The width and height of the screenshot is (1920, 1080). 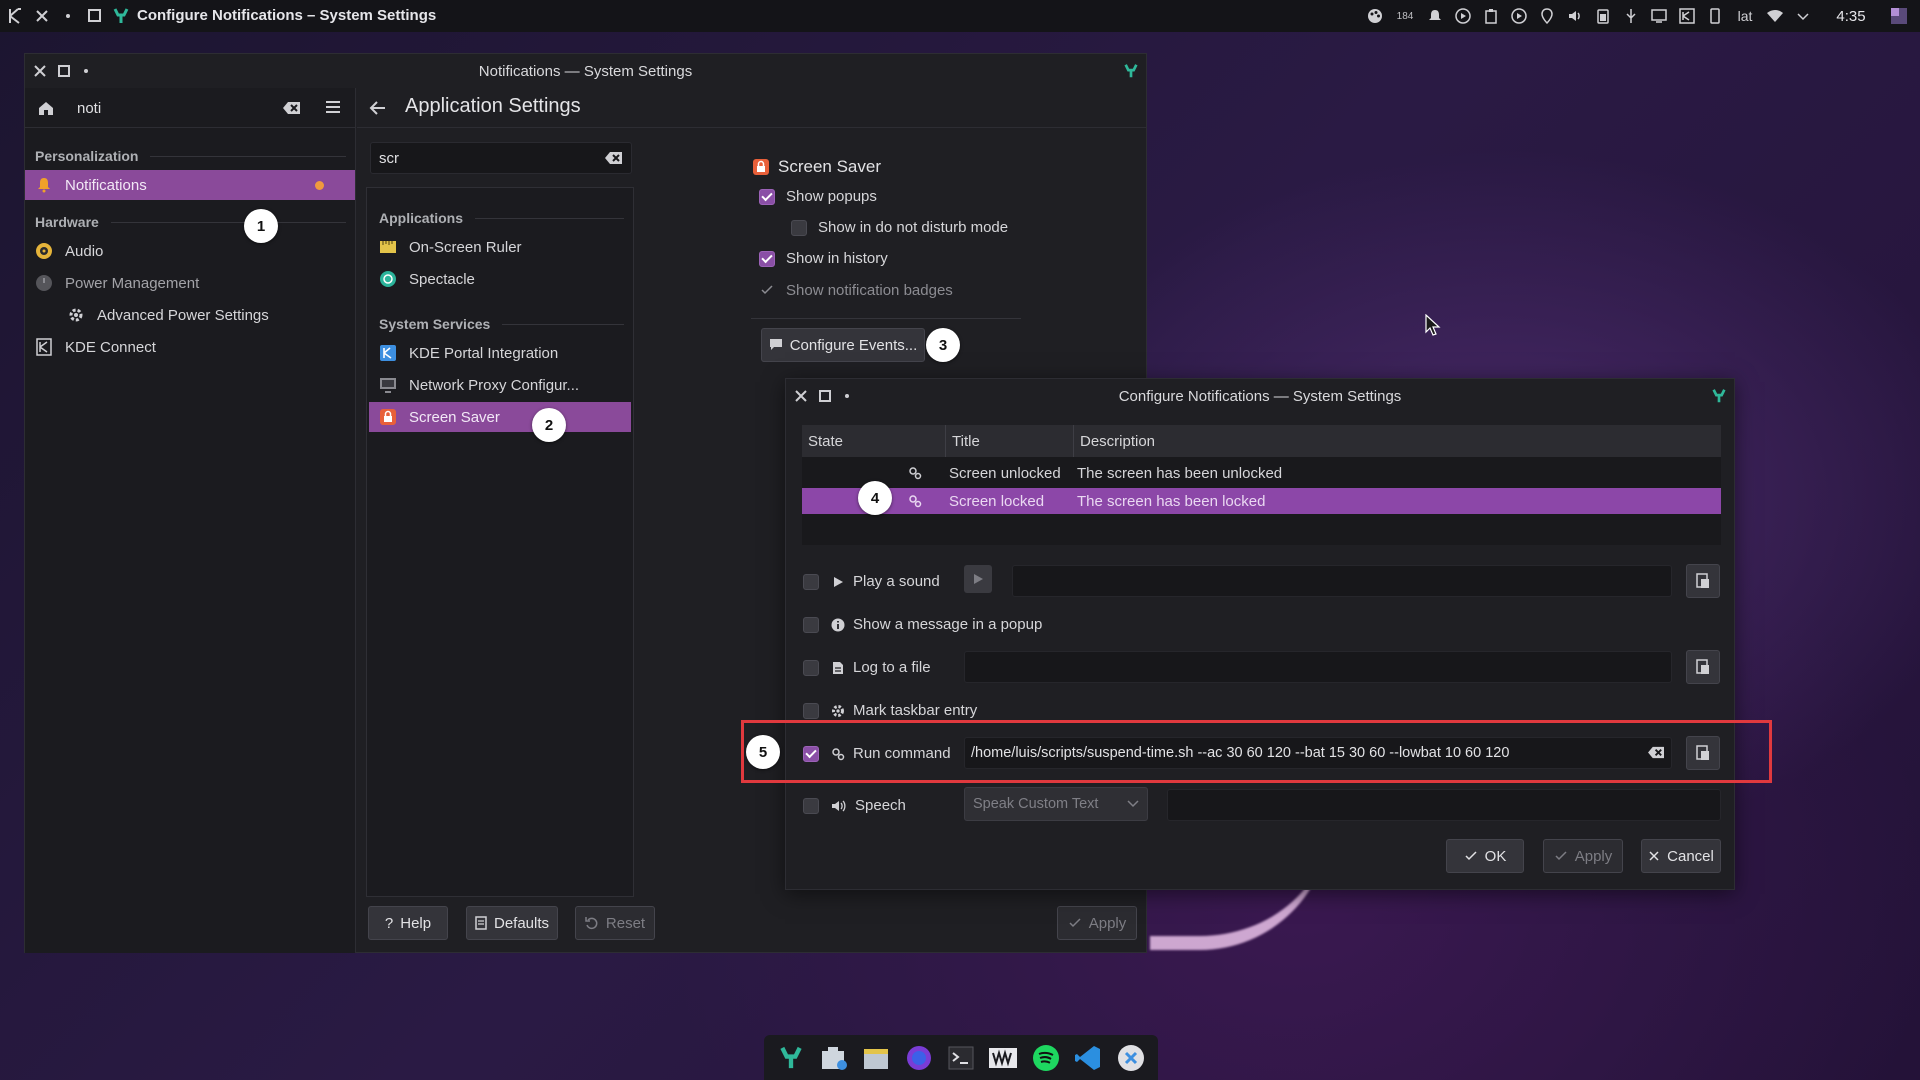 I want to click on option-show-popups: Show popups, so click(x=818, y=196).